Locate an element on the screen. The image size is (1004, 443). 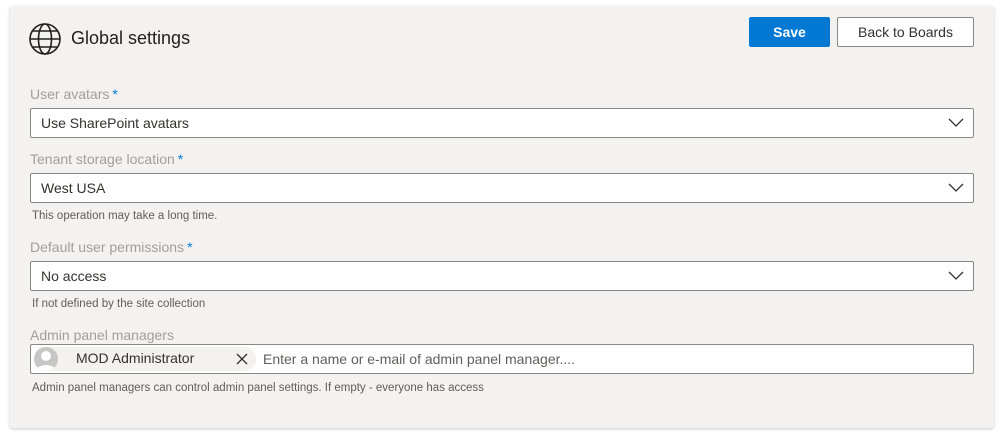
person-icon is located at coordinates (46, 361).